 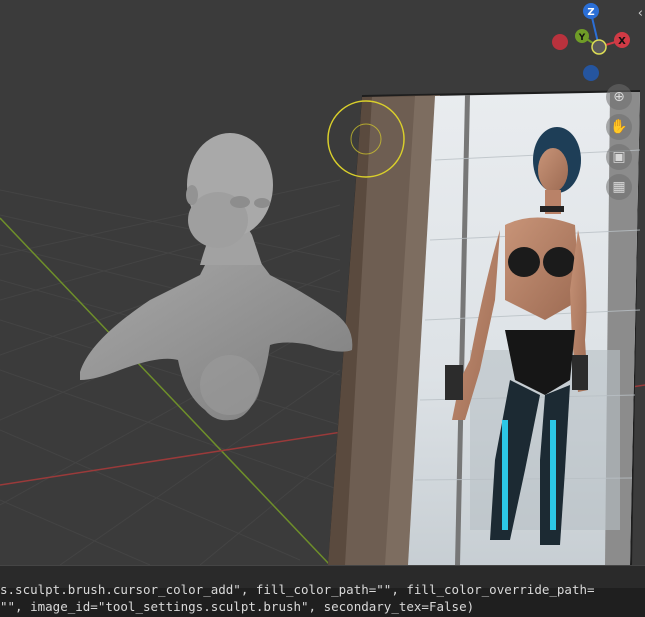 I want to click on gizmo-neg-z-handle, so click(x=591, y=73).